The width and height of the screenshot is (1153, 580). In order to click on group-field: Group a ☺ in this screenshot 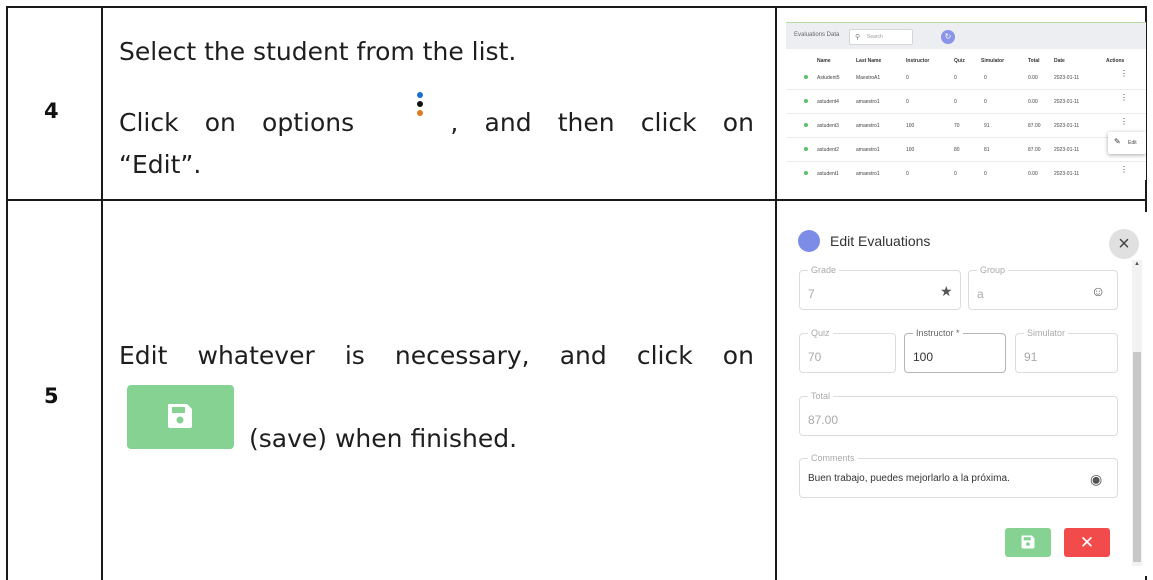, I will do `click(1043, 287)`.